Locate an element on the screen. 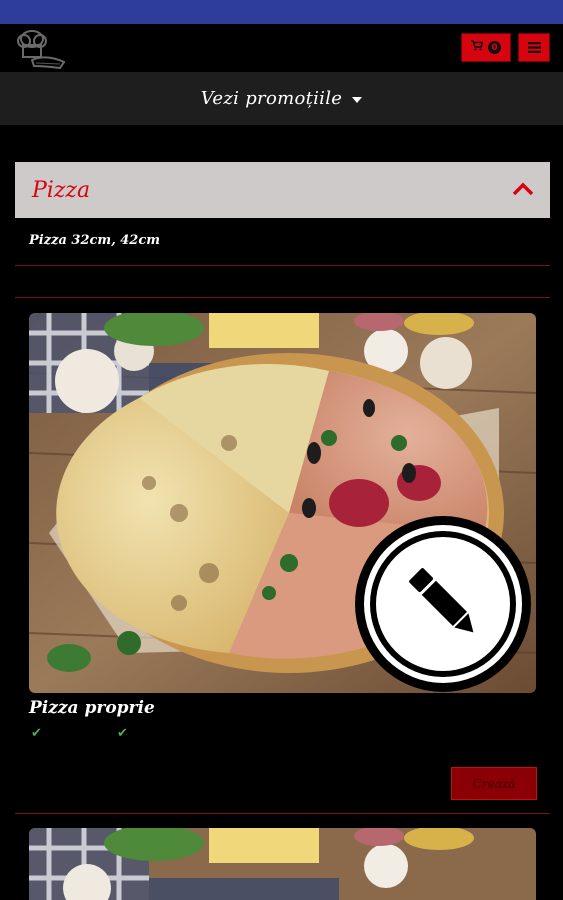 The width and height of the screenshot is (563, 900). menu-button is located at coordinates (534, 47).